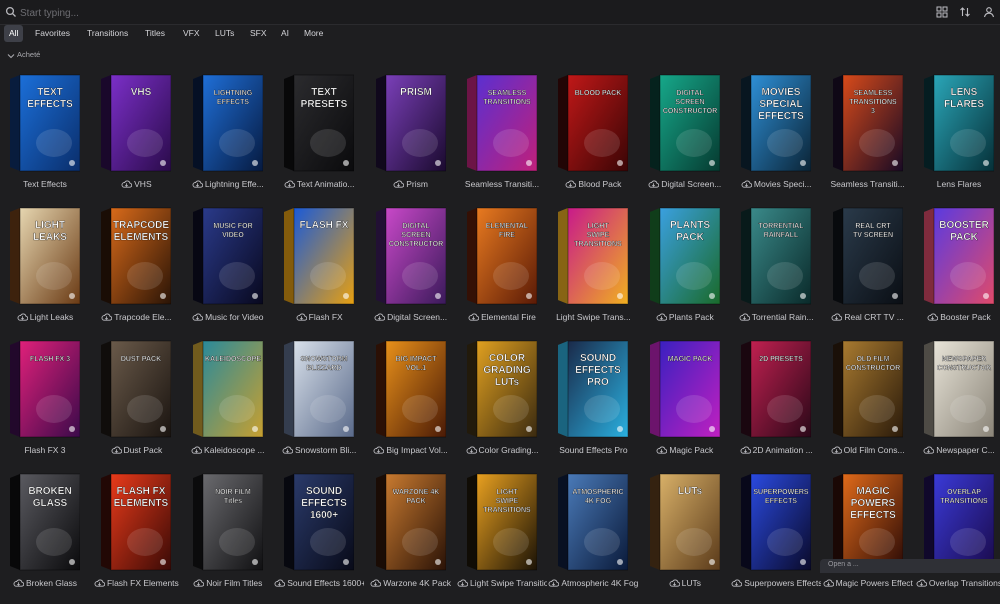 The image size is (1000, 604). I want to click on account-icon, so click(989, 12).